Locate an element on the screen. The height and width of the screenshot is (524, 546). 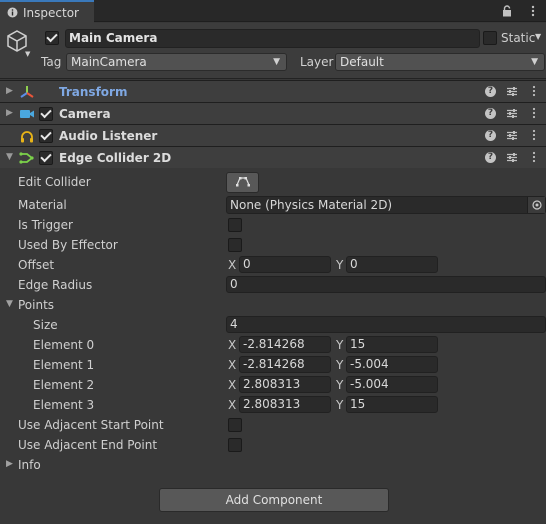
static-checkbox is located at coordinates (490, 38).